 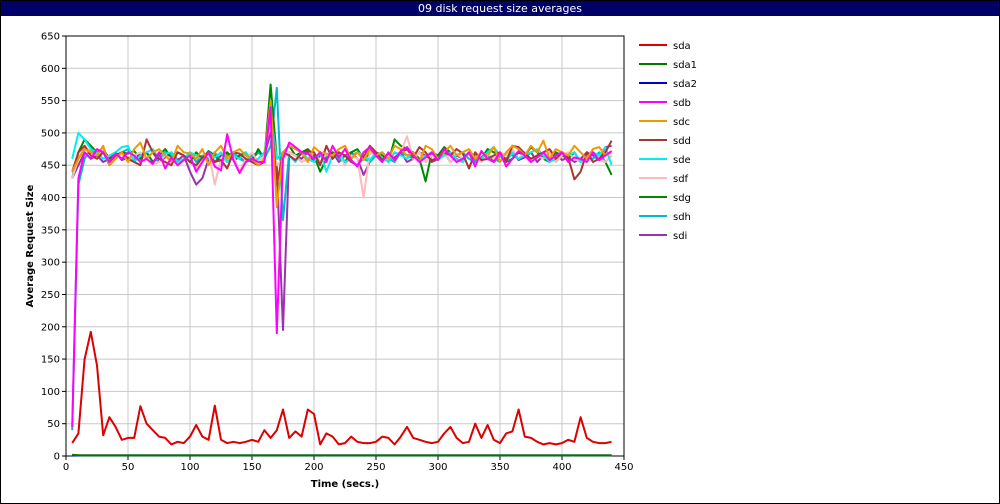 What do you see at coordinates (685, 84) in the screenshot?
I see `legend-label-sda2: sda2` at bounding box center [685, 84].